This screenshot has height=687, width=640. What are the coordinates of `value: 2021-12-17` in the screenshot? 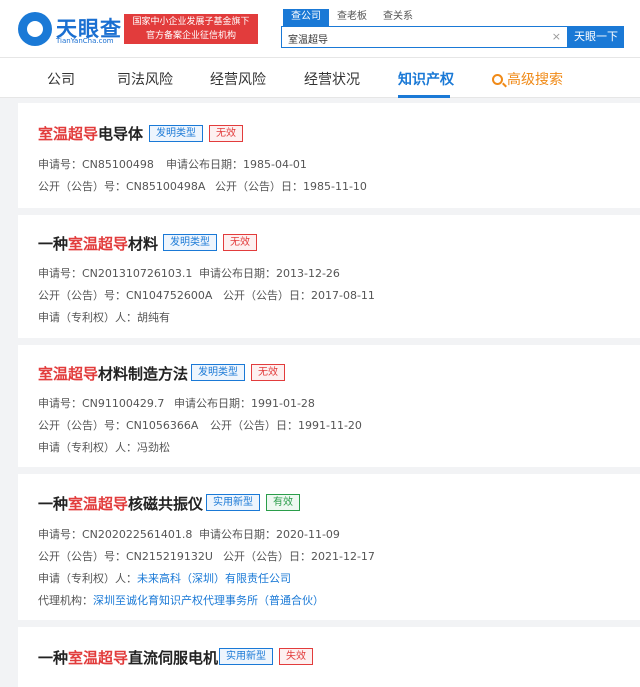 It's located at (343, 556).